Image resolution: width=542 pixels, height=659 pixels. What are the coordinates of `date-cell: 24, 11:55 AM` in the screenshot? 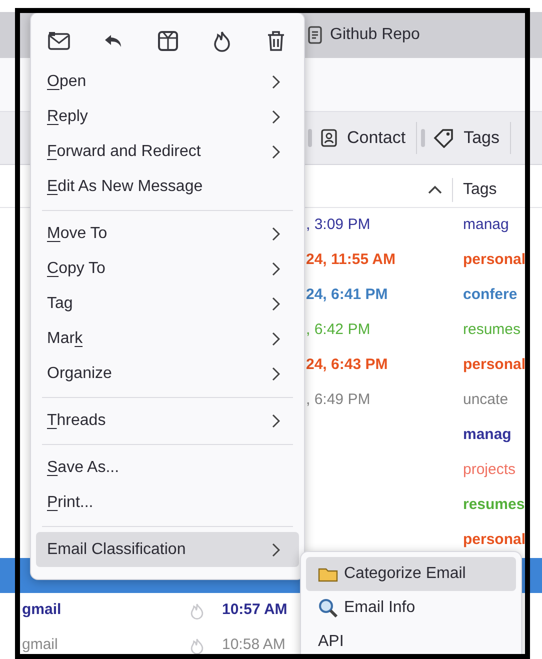 It's located at (351, 259).